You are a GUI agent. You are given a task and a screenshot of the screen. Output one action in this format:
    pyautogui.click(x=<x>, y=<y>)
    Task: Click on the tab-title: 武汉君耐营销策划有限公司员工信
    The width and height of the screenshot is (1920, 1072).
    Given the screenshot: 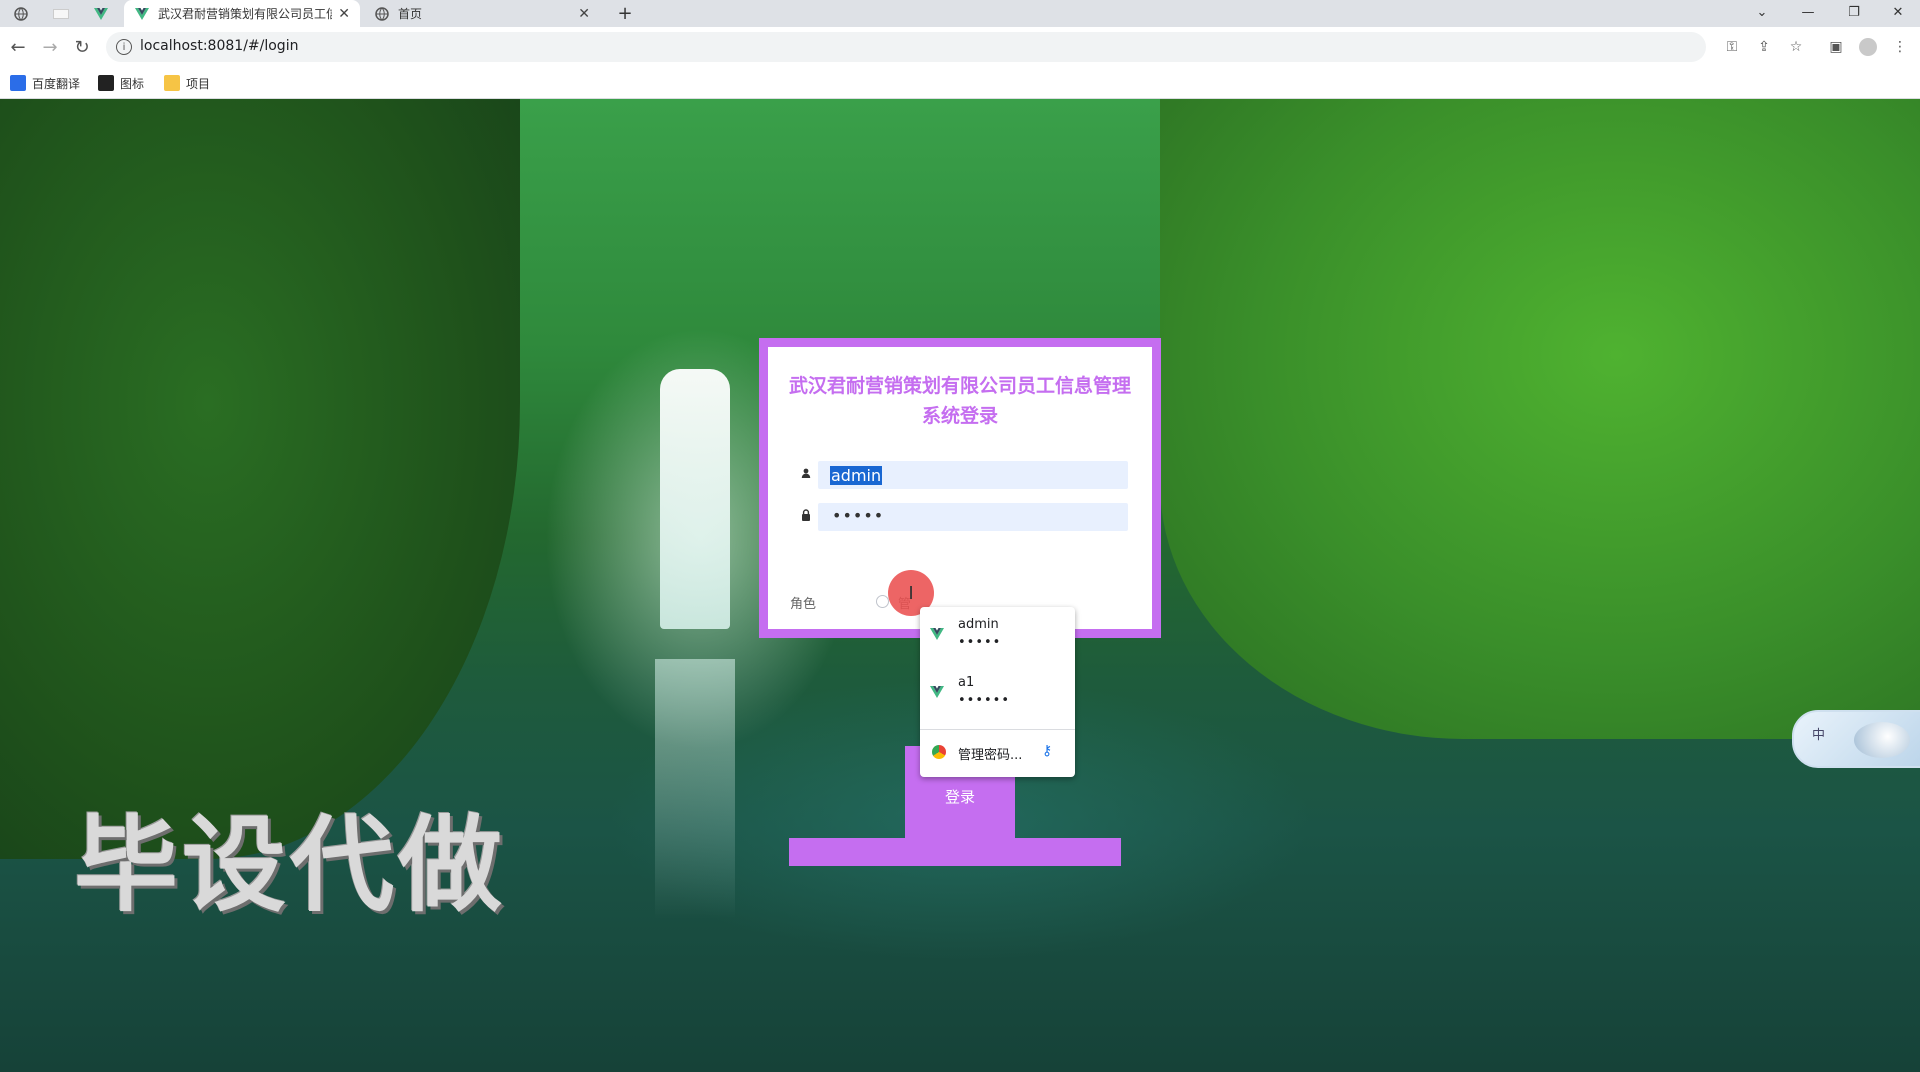 What is the action you would take?
    pyautogui.click(x=245, y=14)
    